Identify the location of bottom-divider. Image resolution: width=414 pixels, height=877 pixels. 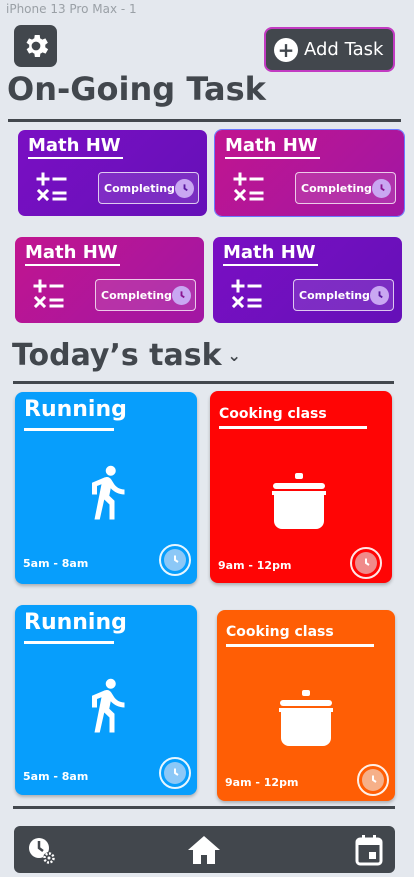
(204, 807).